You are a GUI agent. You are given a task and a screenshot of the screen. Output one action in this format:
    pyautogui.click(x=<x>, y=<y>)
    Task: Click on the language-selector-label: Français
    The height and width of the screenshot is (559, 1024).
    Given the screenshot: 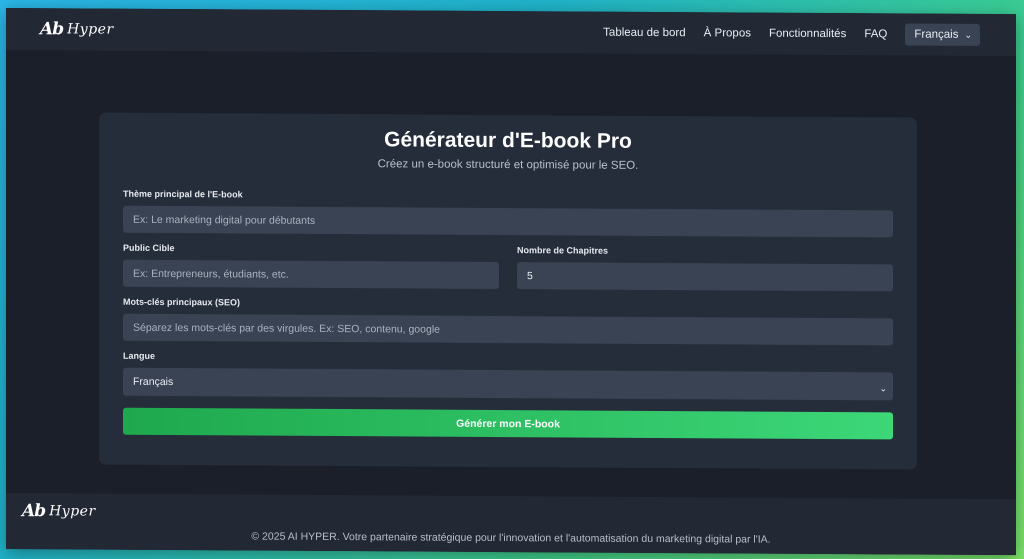 What is the action you would take?
    pyautogui.click(x=936, y=34)
    